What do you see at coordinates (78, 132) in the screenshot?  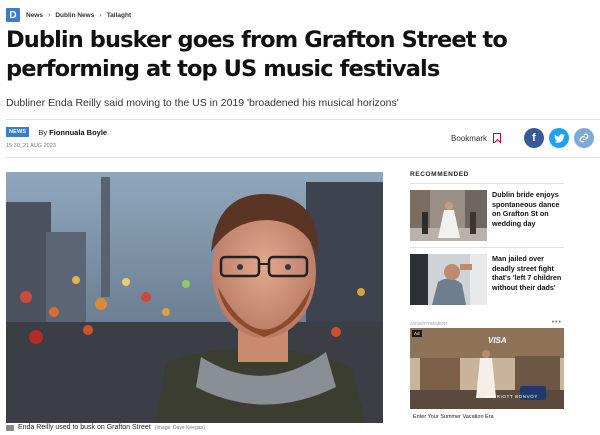 I see `author-name: Fionnuala Boyle` at bounding box center [78, 132].